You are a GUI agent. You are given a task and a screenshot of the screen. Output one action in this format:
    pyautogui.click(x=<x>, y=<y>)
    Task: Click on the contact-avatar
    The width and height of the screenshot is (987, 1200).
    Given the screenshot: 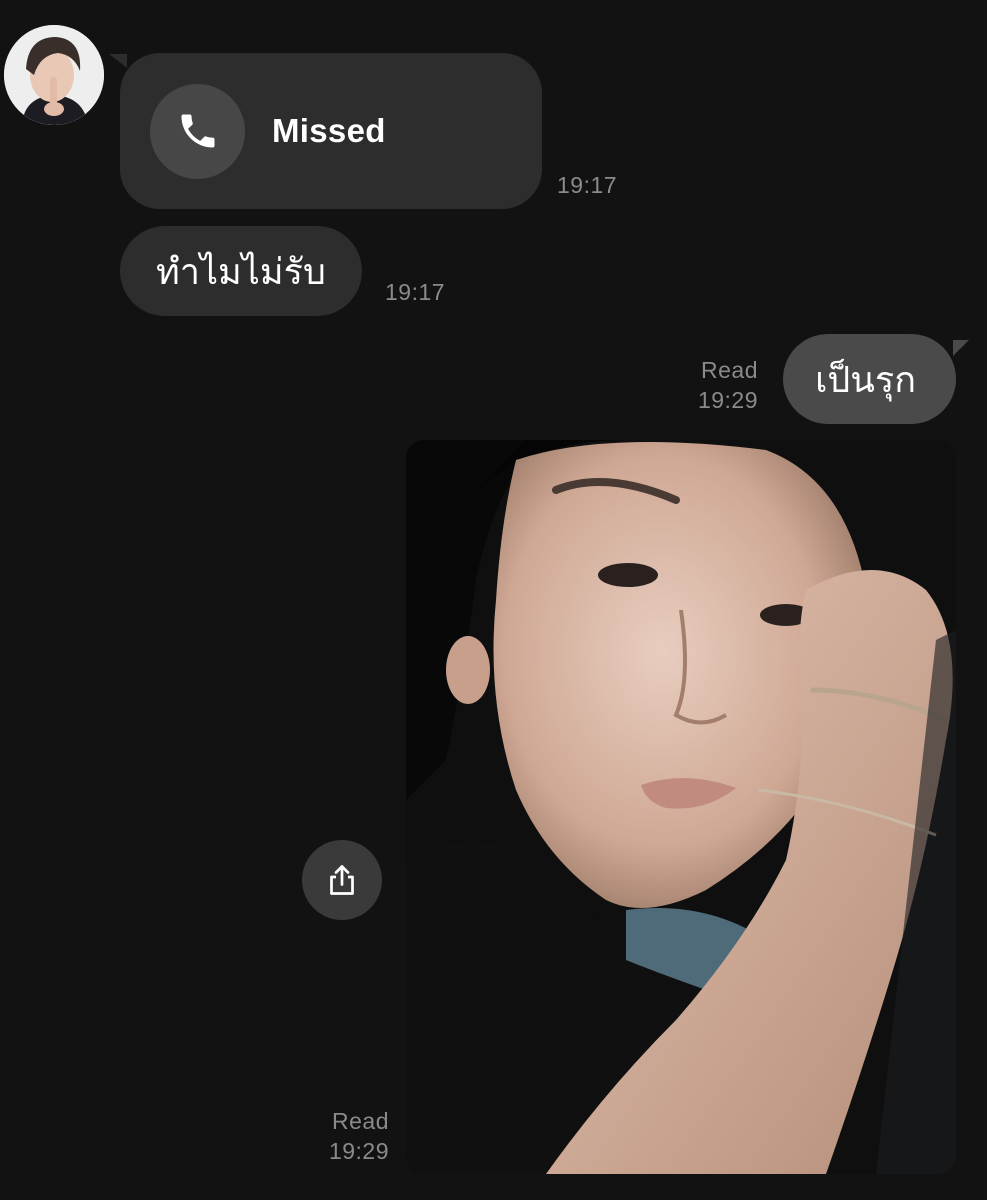 What is the action you would take?
    pyautogui.click(x=54, y=75)
    